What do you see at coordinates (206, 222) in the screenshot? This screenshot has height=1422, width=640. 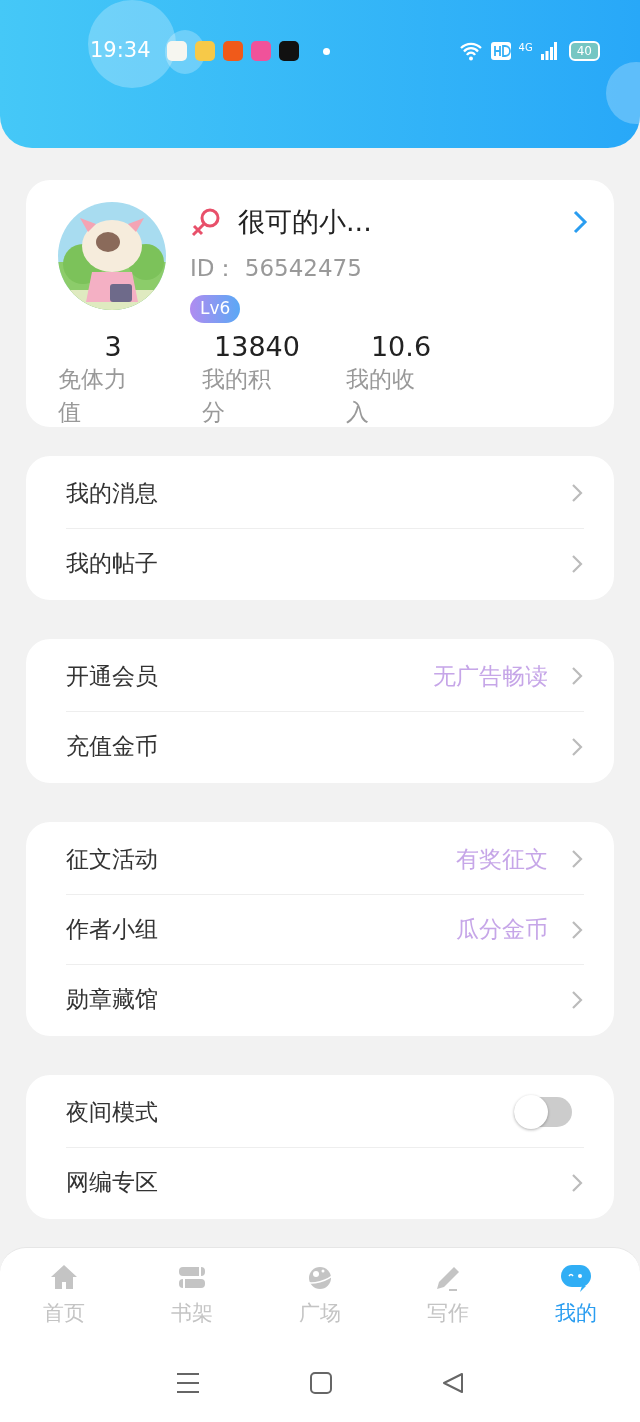 I see `female-icon` at bounding box center [206, 222].